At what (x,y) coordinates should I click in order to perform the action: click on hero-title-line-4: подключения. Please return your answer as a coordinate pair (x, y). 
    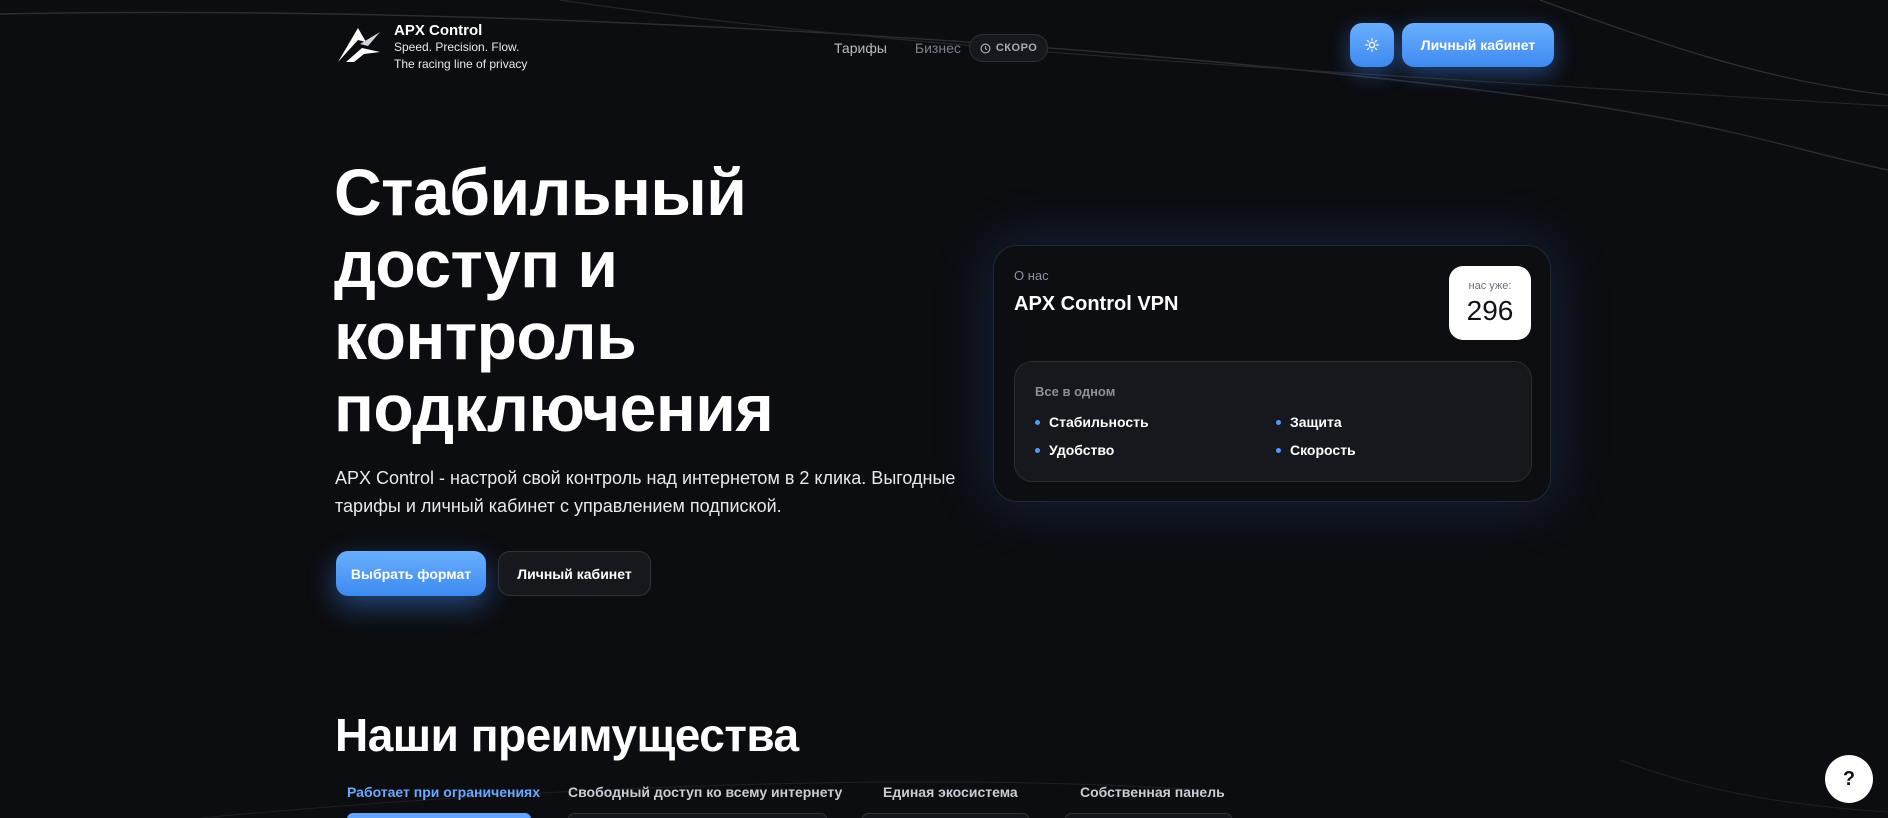
    Looking at the image, I should click on (554, 408).